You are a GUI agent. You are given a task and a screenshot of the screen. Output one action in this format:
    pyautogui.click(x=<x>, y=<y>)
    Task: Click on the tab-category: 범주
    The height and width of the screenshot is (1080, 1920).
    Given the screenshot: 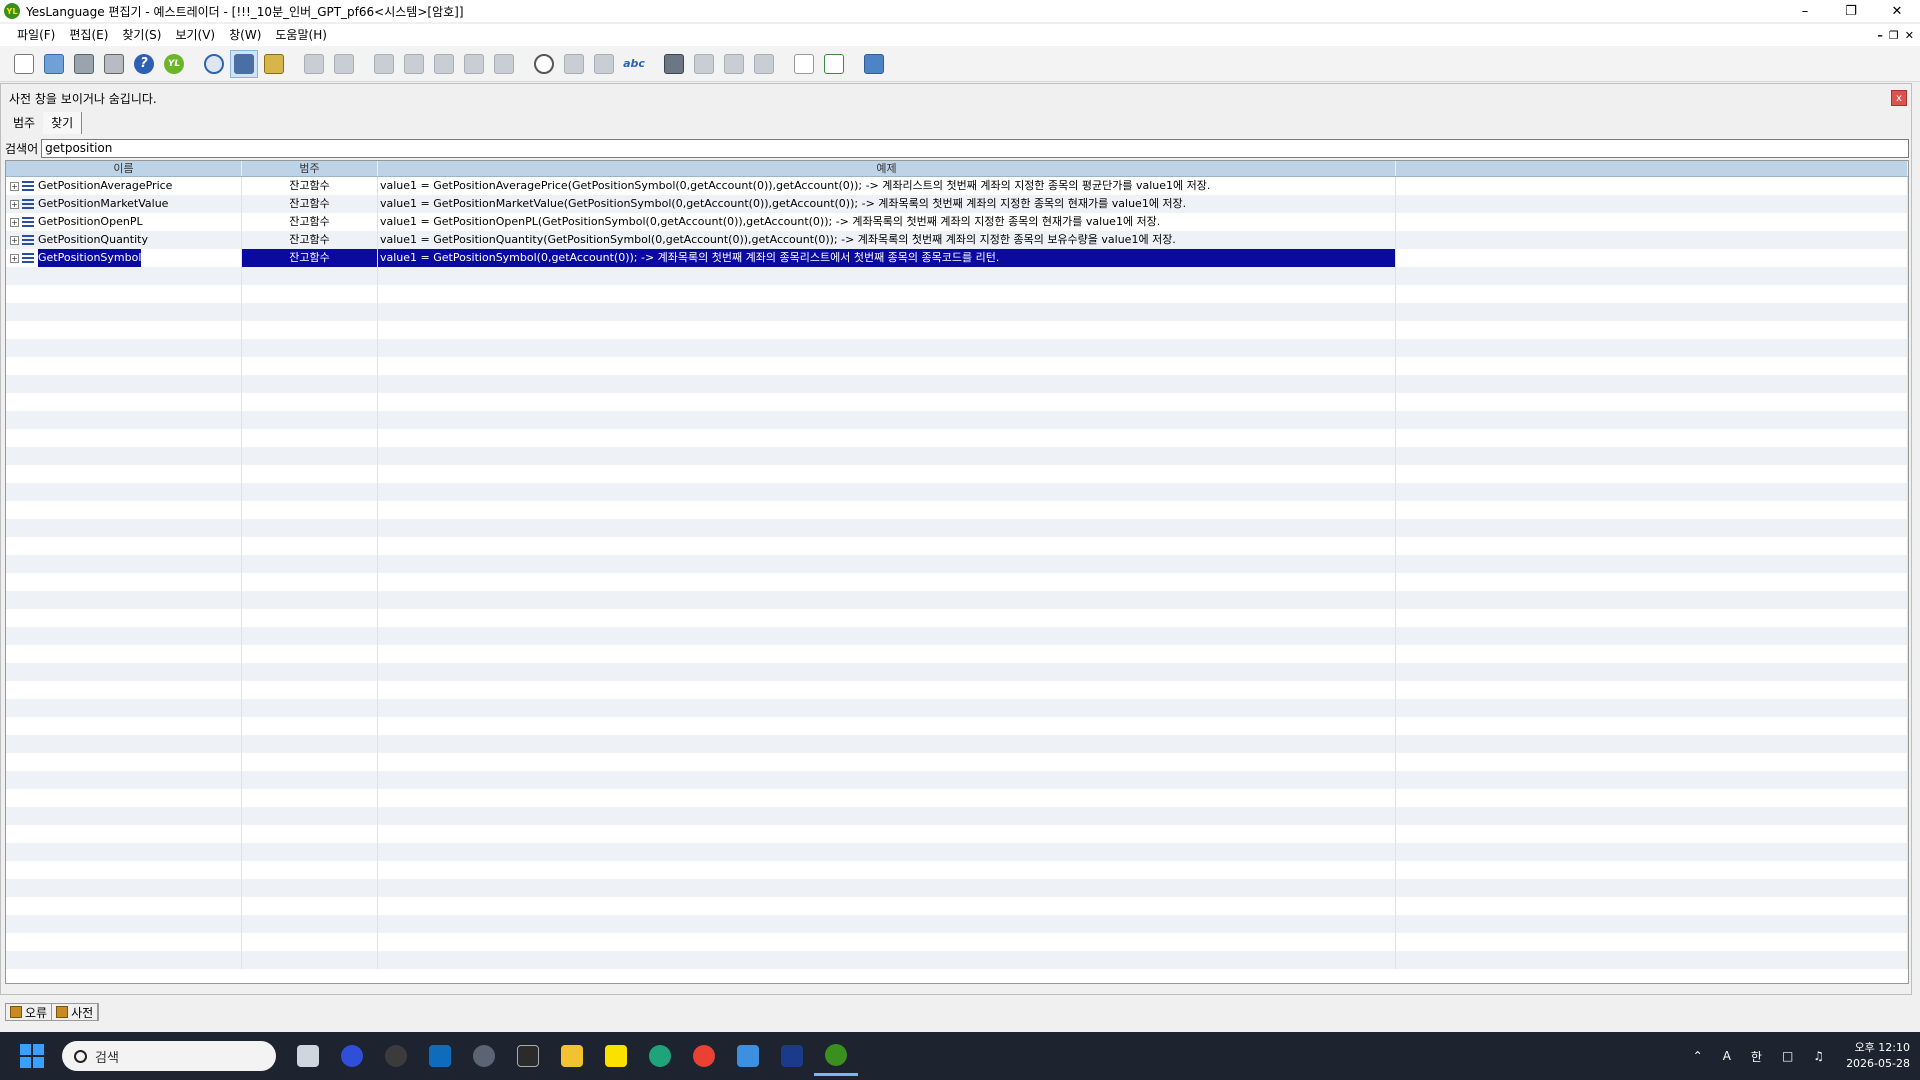 What is the action you would take?
    pyautogui.click(x=24, y=123)
    